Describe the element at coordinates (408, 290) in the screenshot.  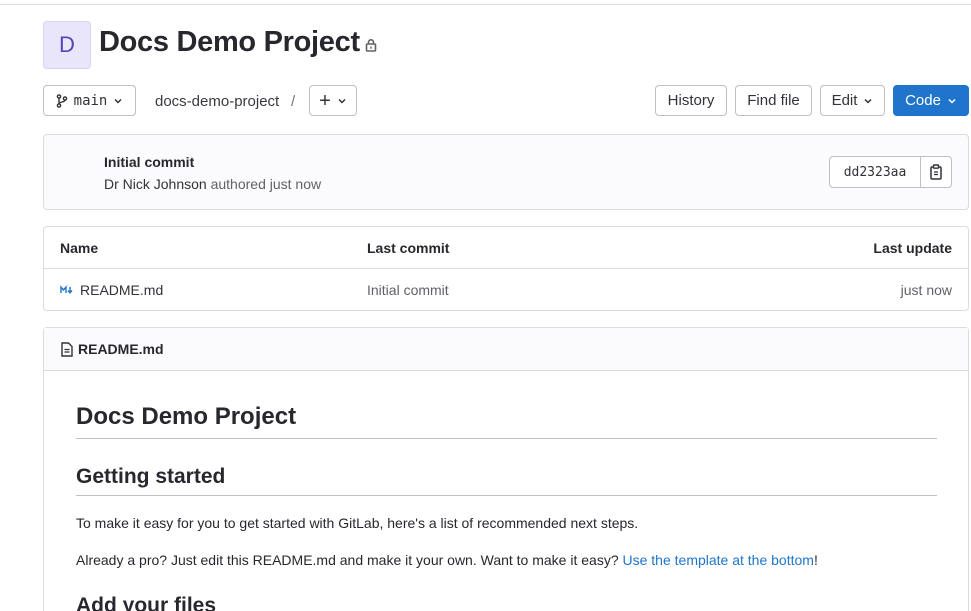
I see `file-last-commit: Initial commit` at that location.